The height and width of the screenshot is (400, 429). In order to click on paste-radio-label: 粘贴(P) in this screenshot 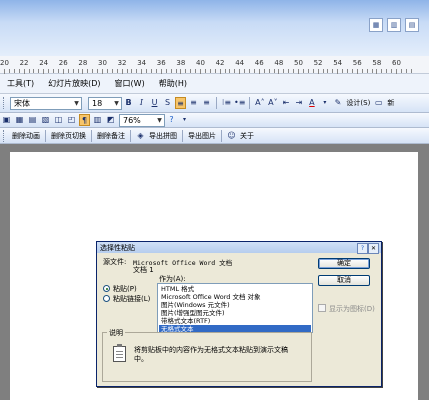, I will do `click(125, 289)`.